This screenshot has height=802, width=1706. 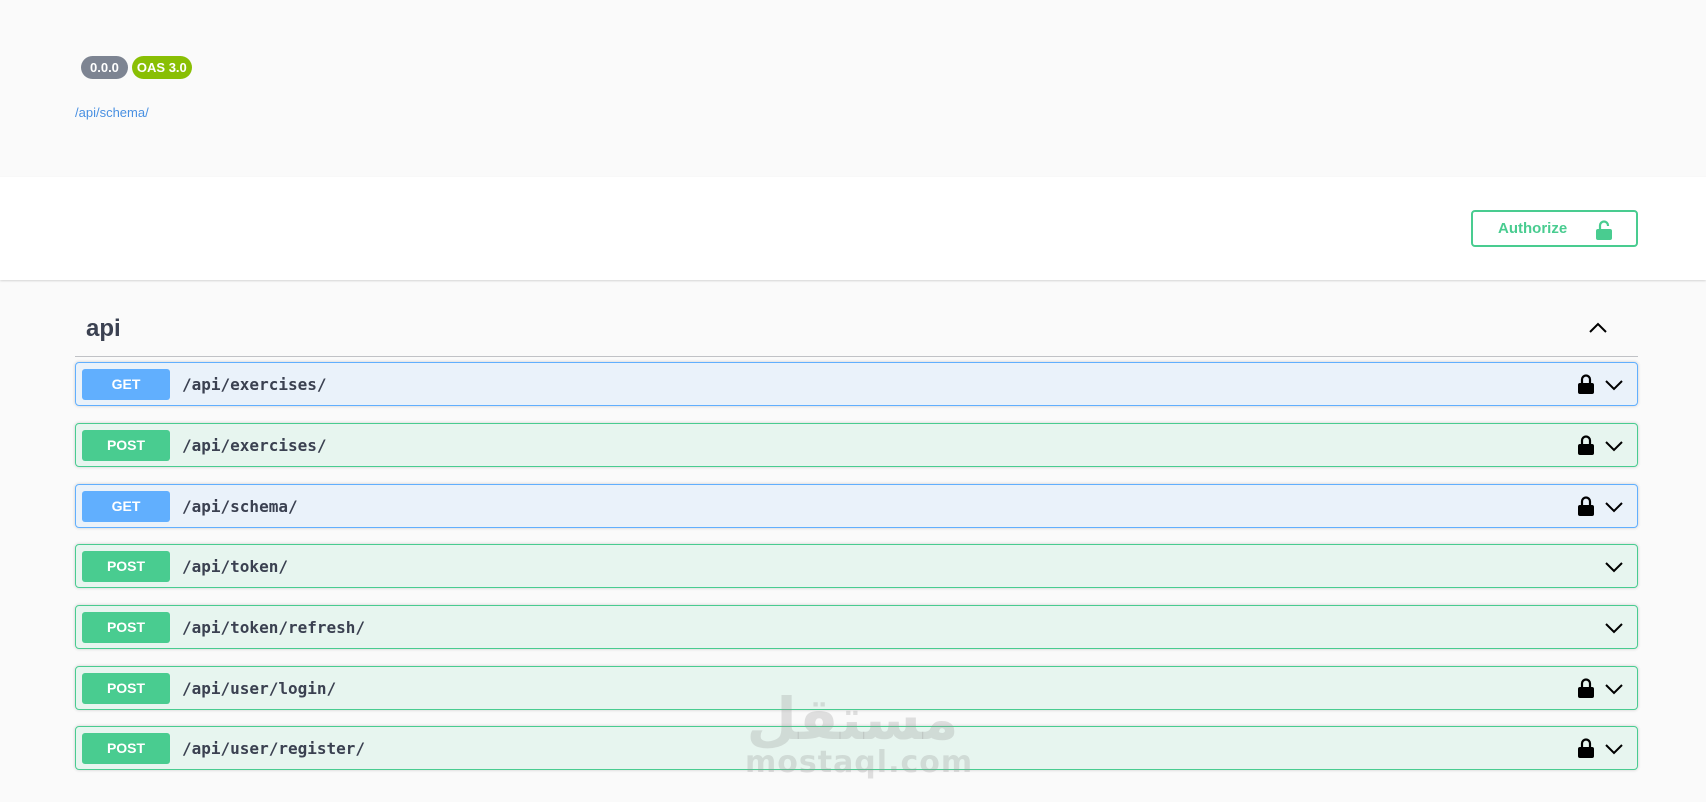 What do you see at coordinates (856, 445) in the screenshot?
I see `operation-row: POST/api/exercises/` at bounding box center [856, 445].